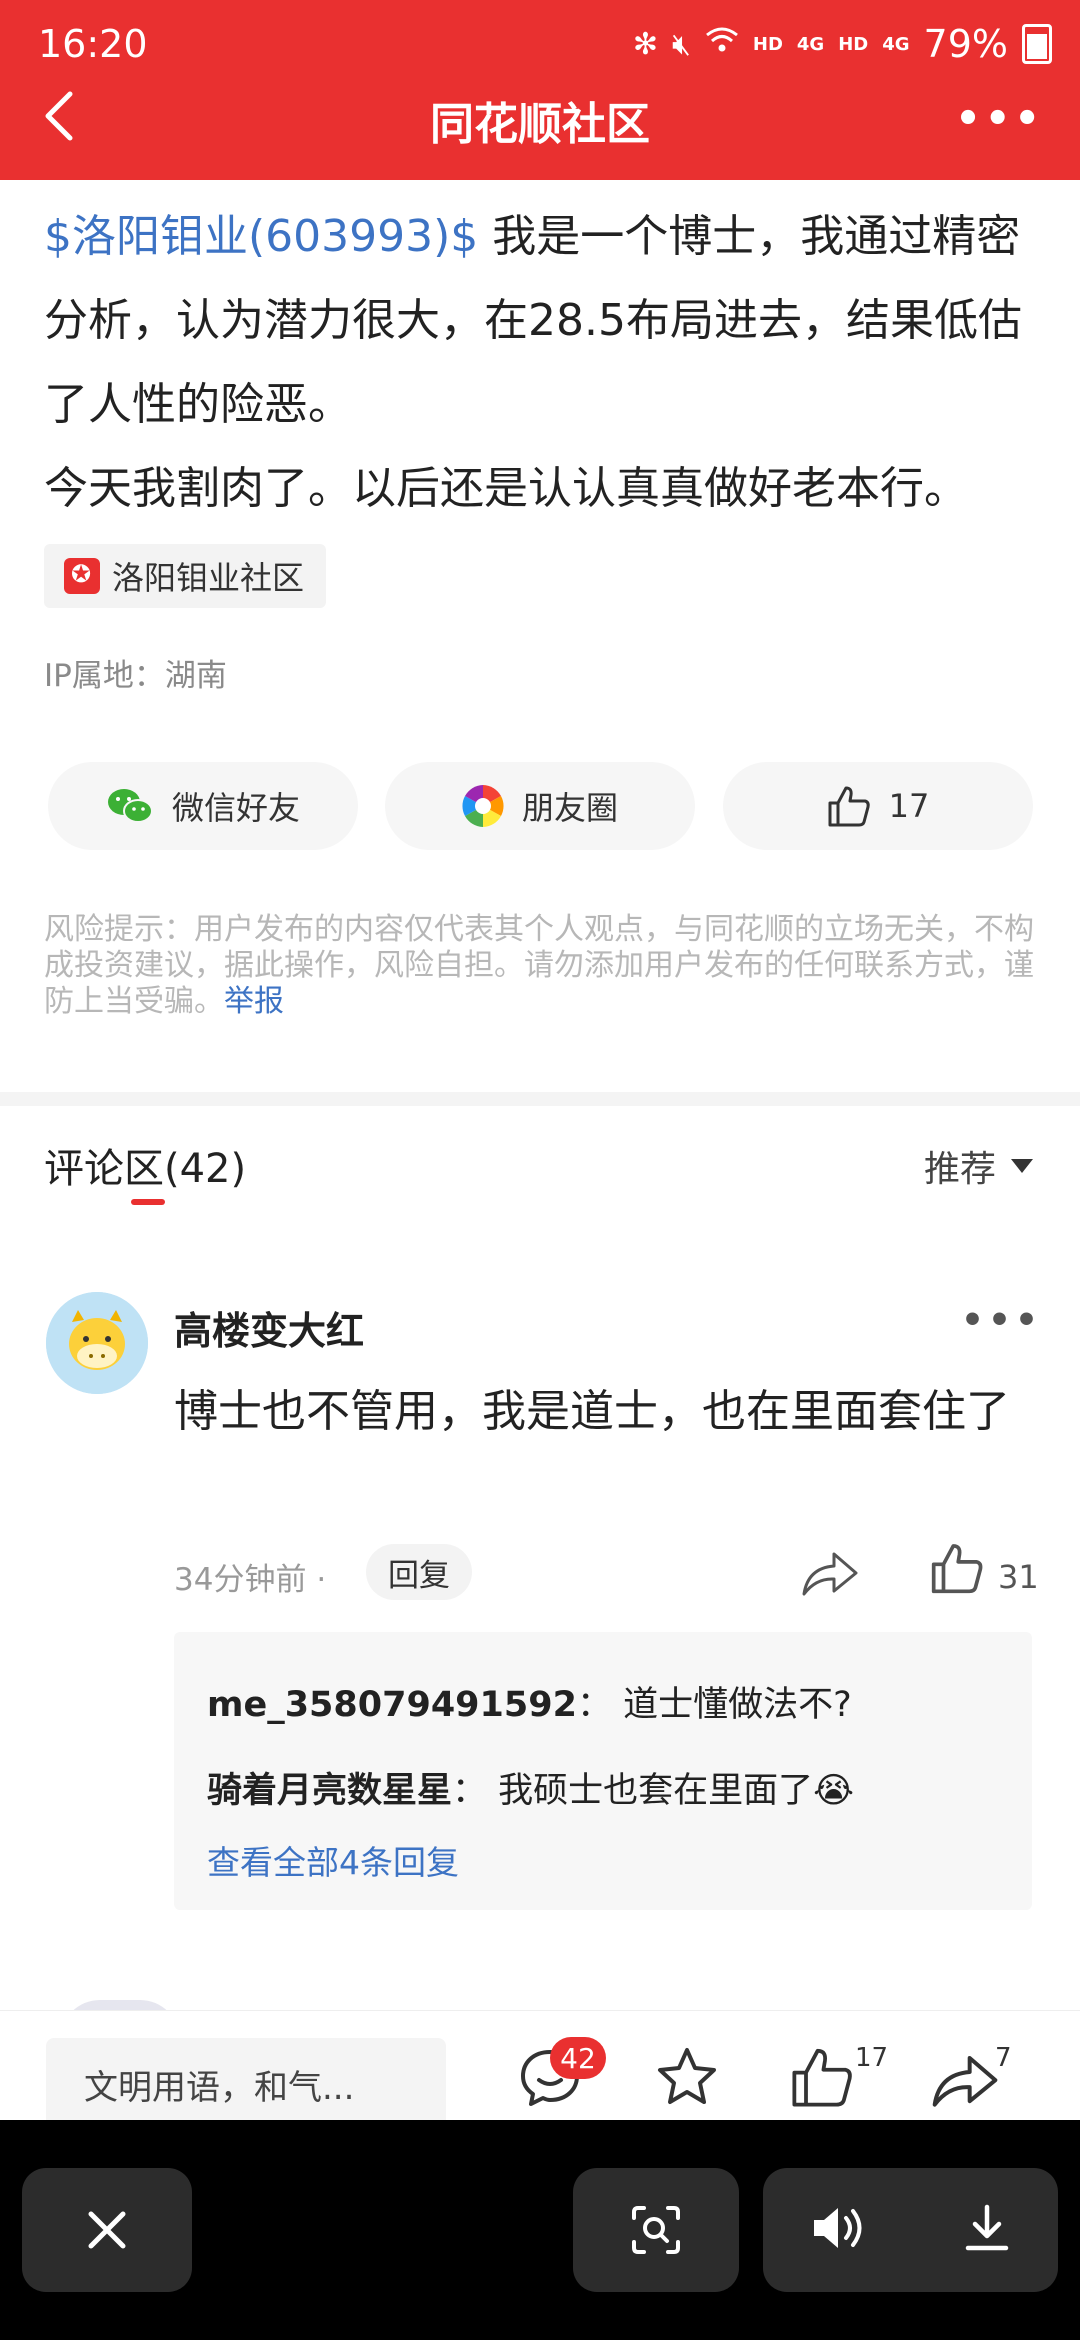 This screenshot has height=2340, width=1080. What do you see at coordinates (93, 44) in the screenshot?
I see `status-time: 16:20` at bounding box center [93, 44].